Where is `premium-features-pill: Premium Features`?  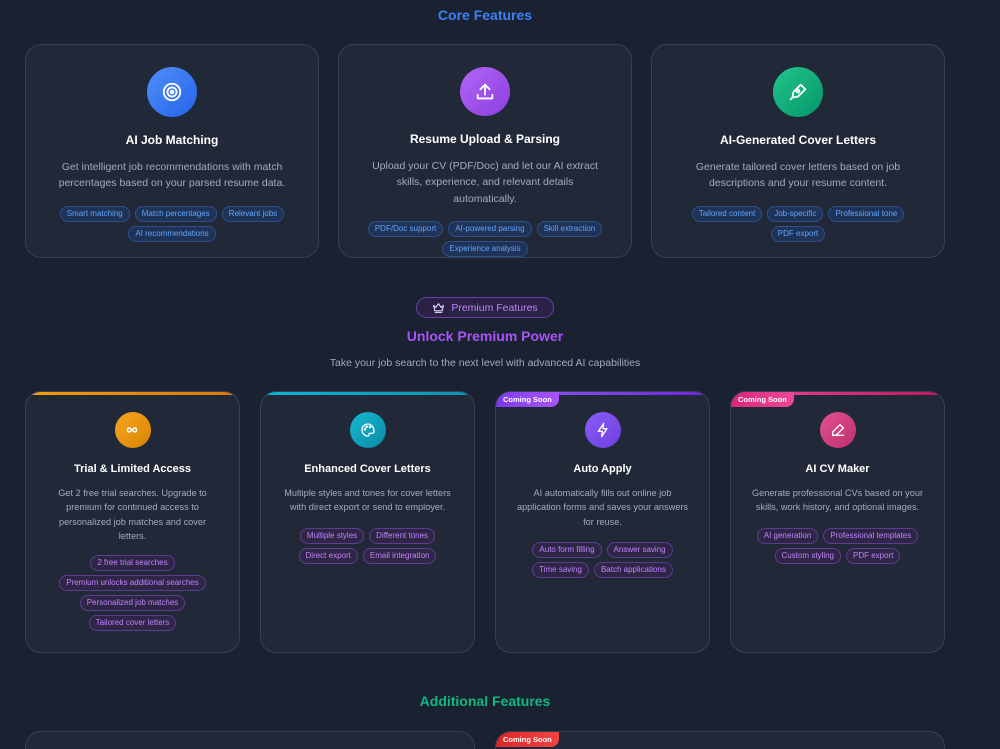
premium-features-pill: Premium Features is located at coordinates (485, 307).